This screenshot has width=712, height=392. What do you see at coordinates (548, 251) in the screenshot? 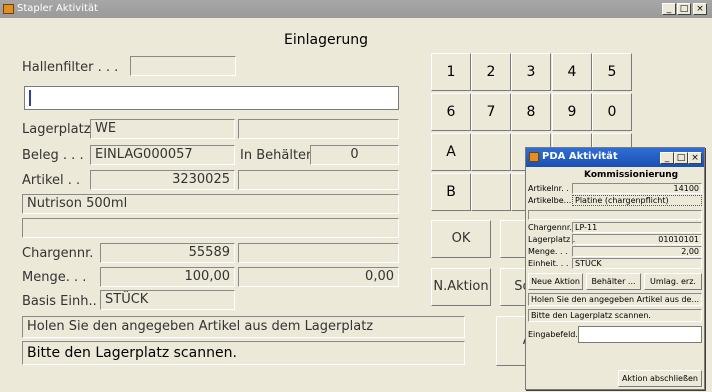
I see `pda-menge-label: Menge. . .` at bounding box center [548, 251].